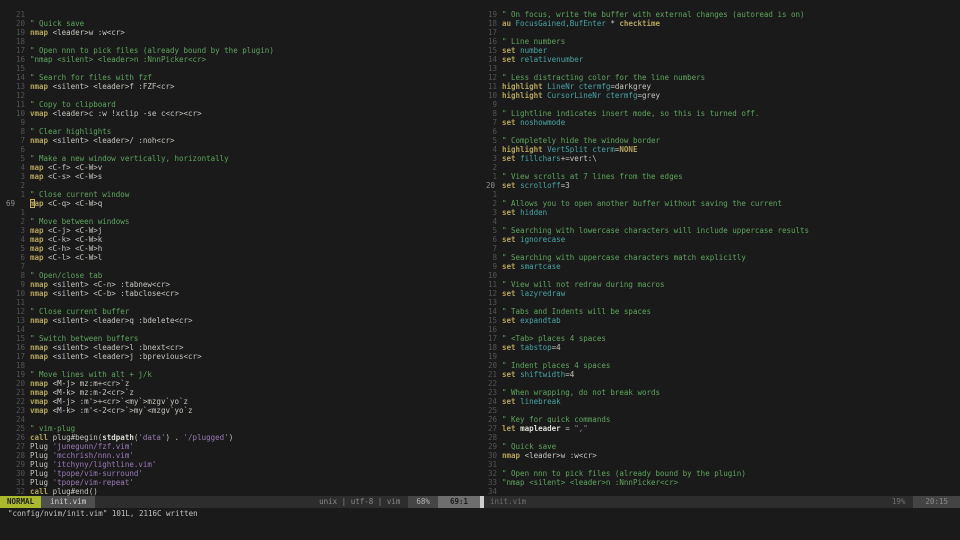  What do you see at coordinates (720, 419) in the screenshot?
I see `code-line: 26 " Key for quick commands` at bounding box center [720, 419].